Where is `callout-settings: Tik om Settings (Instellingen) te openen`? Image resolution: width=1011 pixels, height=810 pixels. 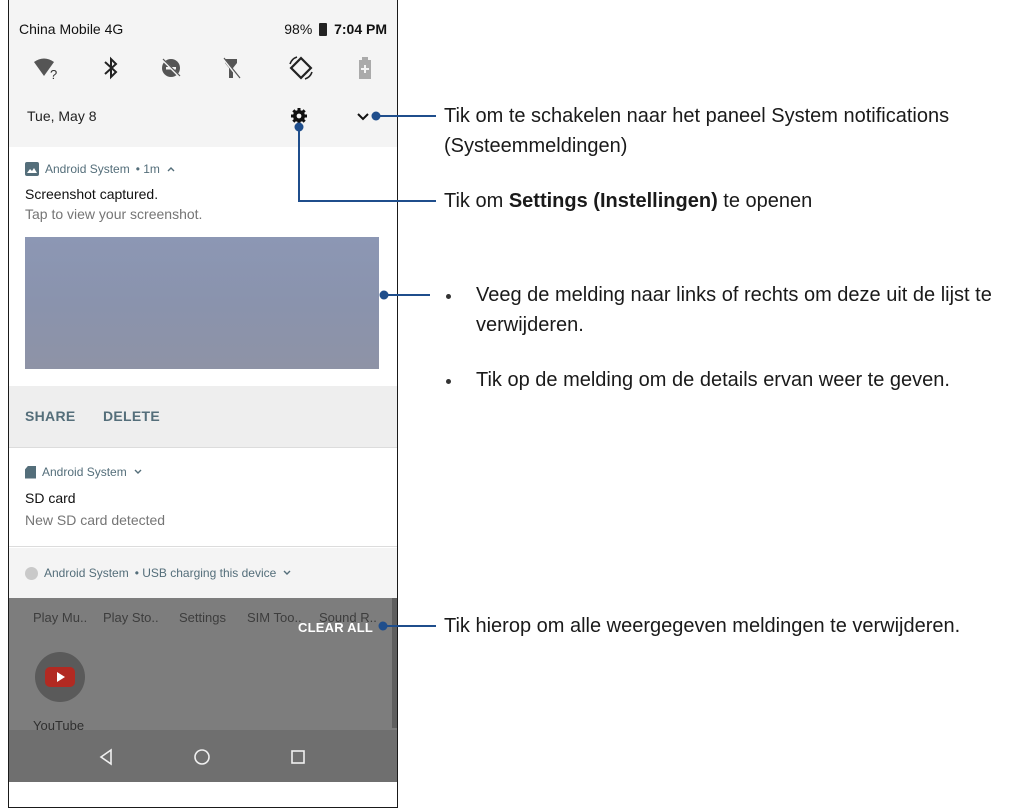 callout-settings: Tik om Settings (Instellingen) te openen is located at coordinates (628, 201).